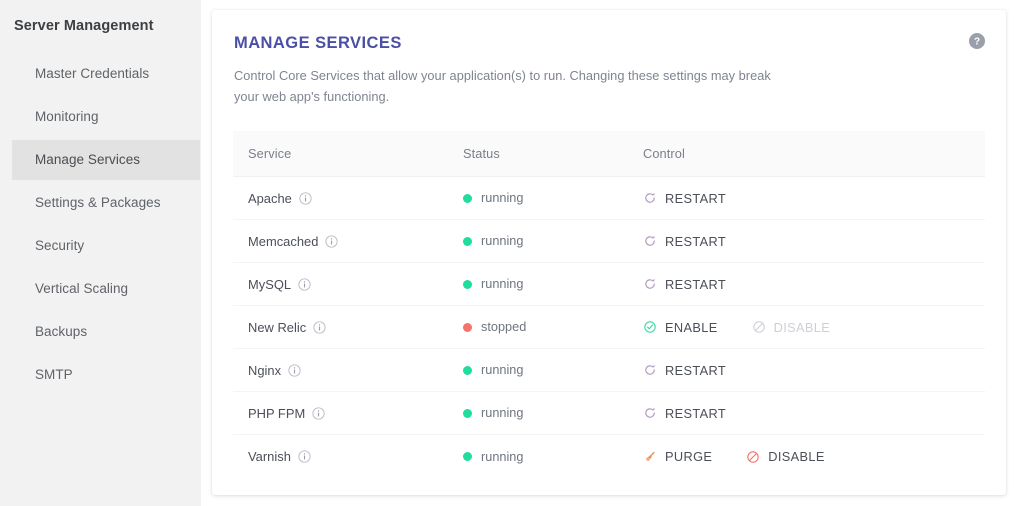  What do you see at coordinates (98, 202) in the screenshot?
I see `sidebar-item-label: Settings & Packages` at bounding box center [98, 202].